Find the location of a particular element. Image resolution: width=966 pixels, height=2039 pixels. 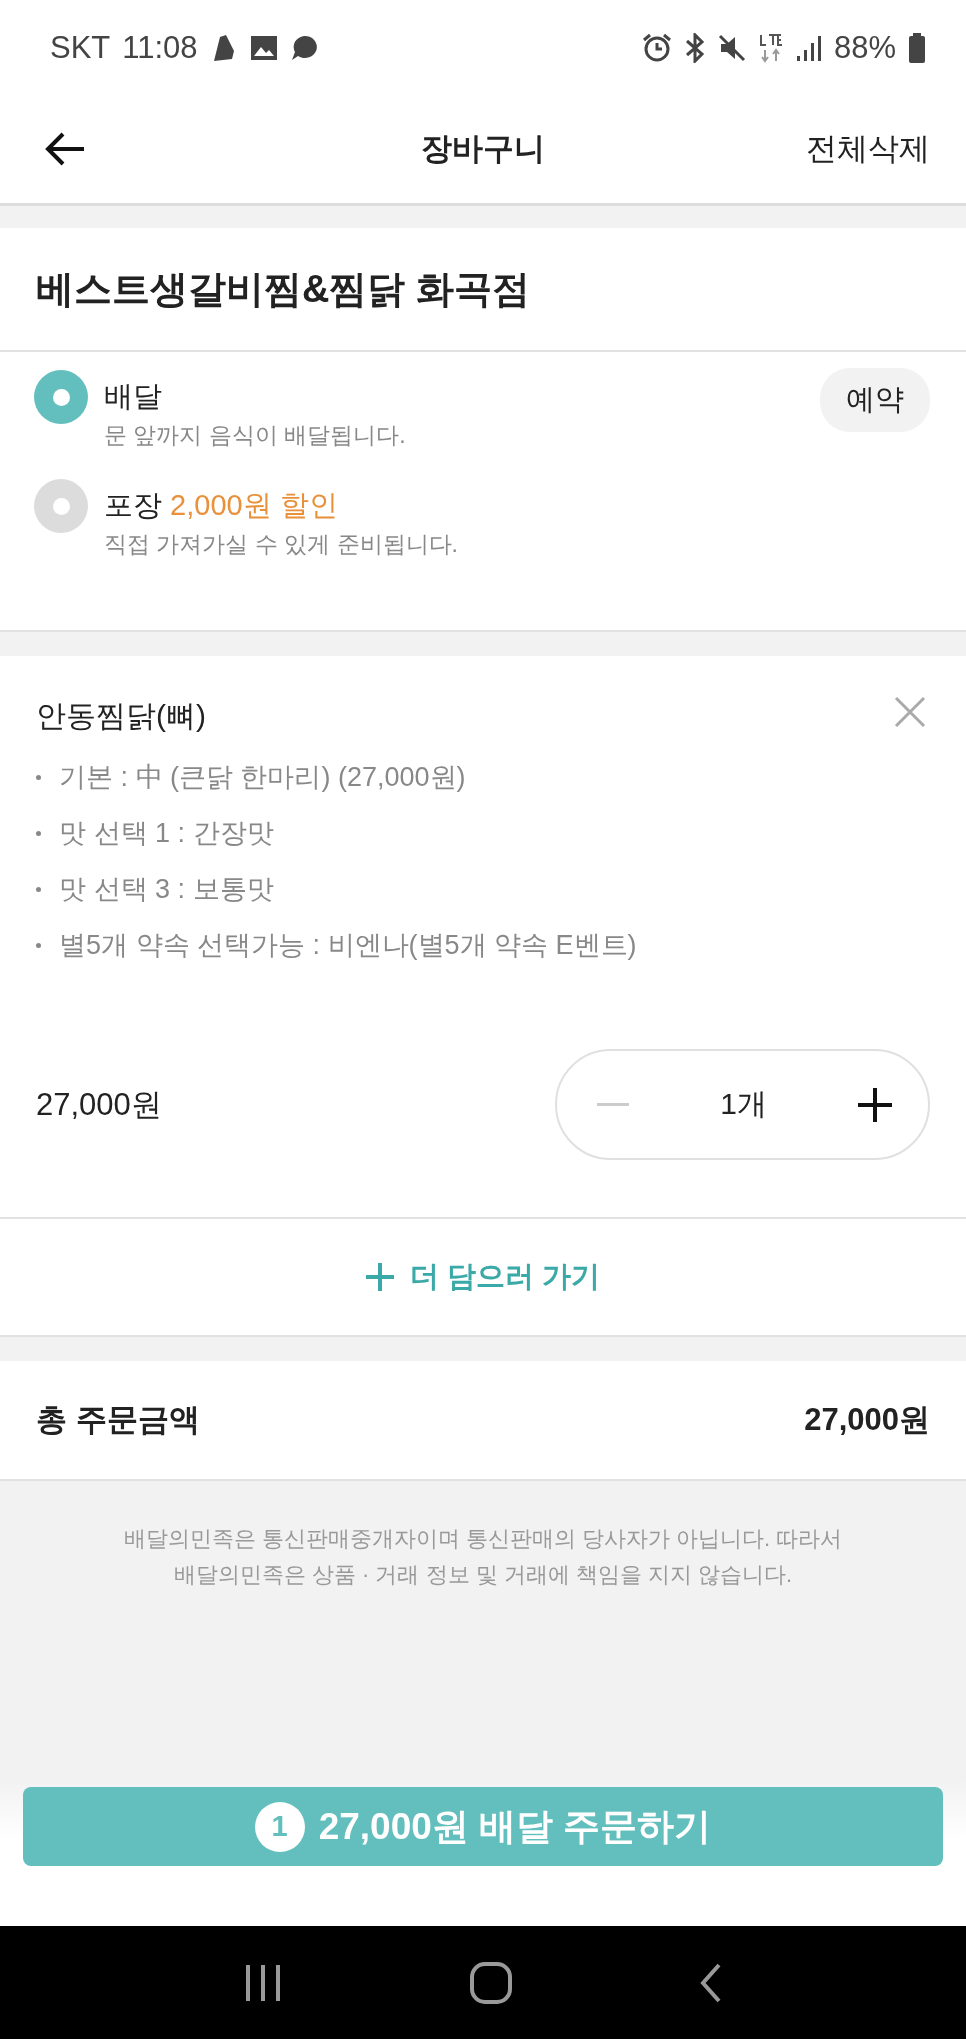

alarm-icon is located at coordinates (656, 47).